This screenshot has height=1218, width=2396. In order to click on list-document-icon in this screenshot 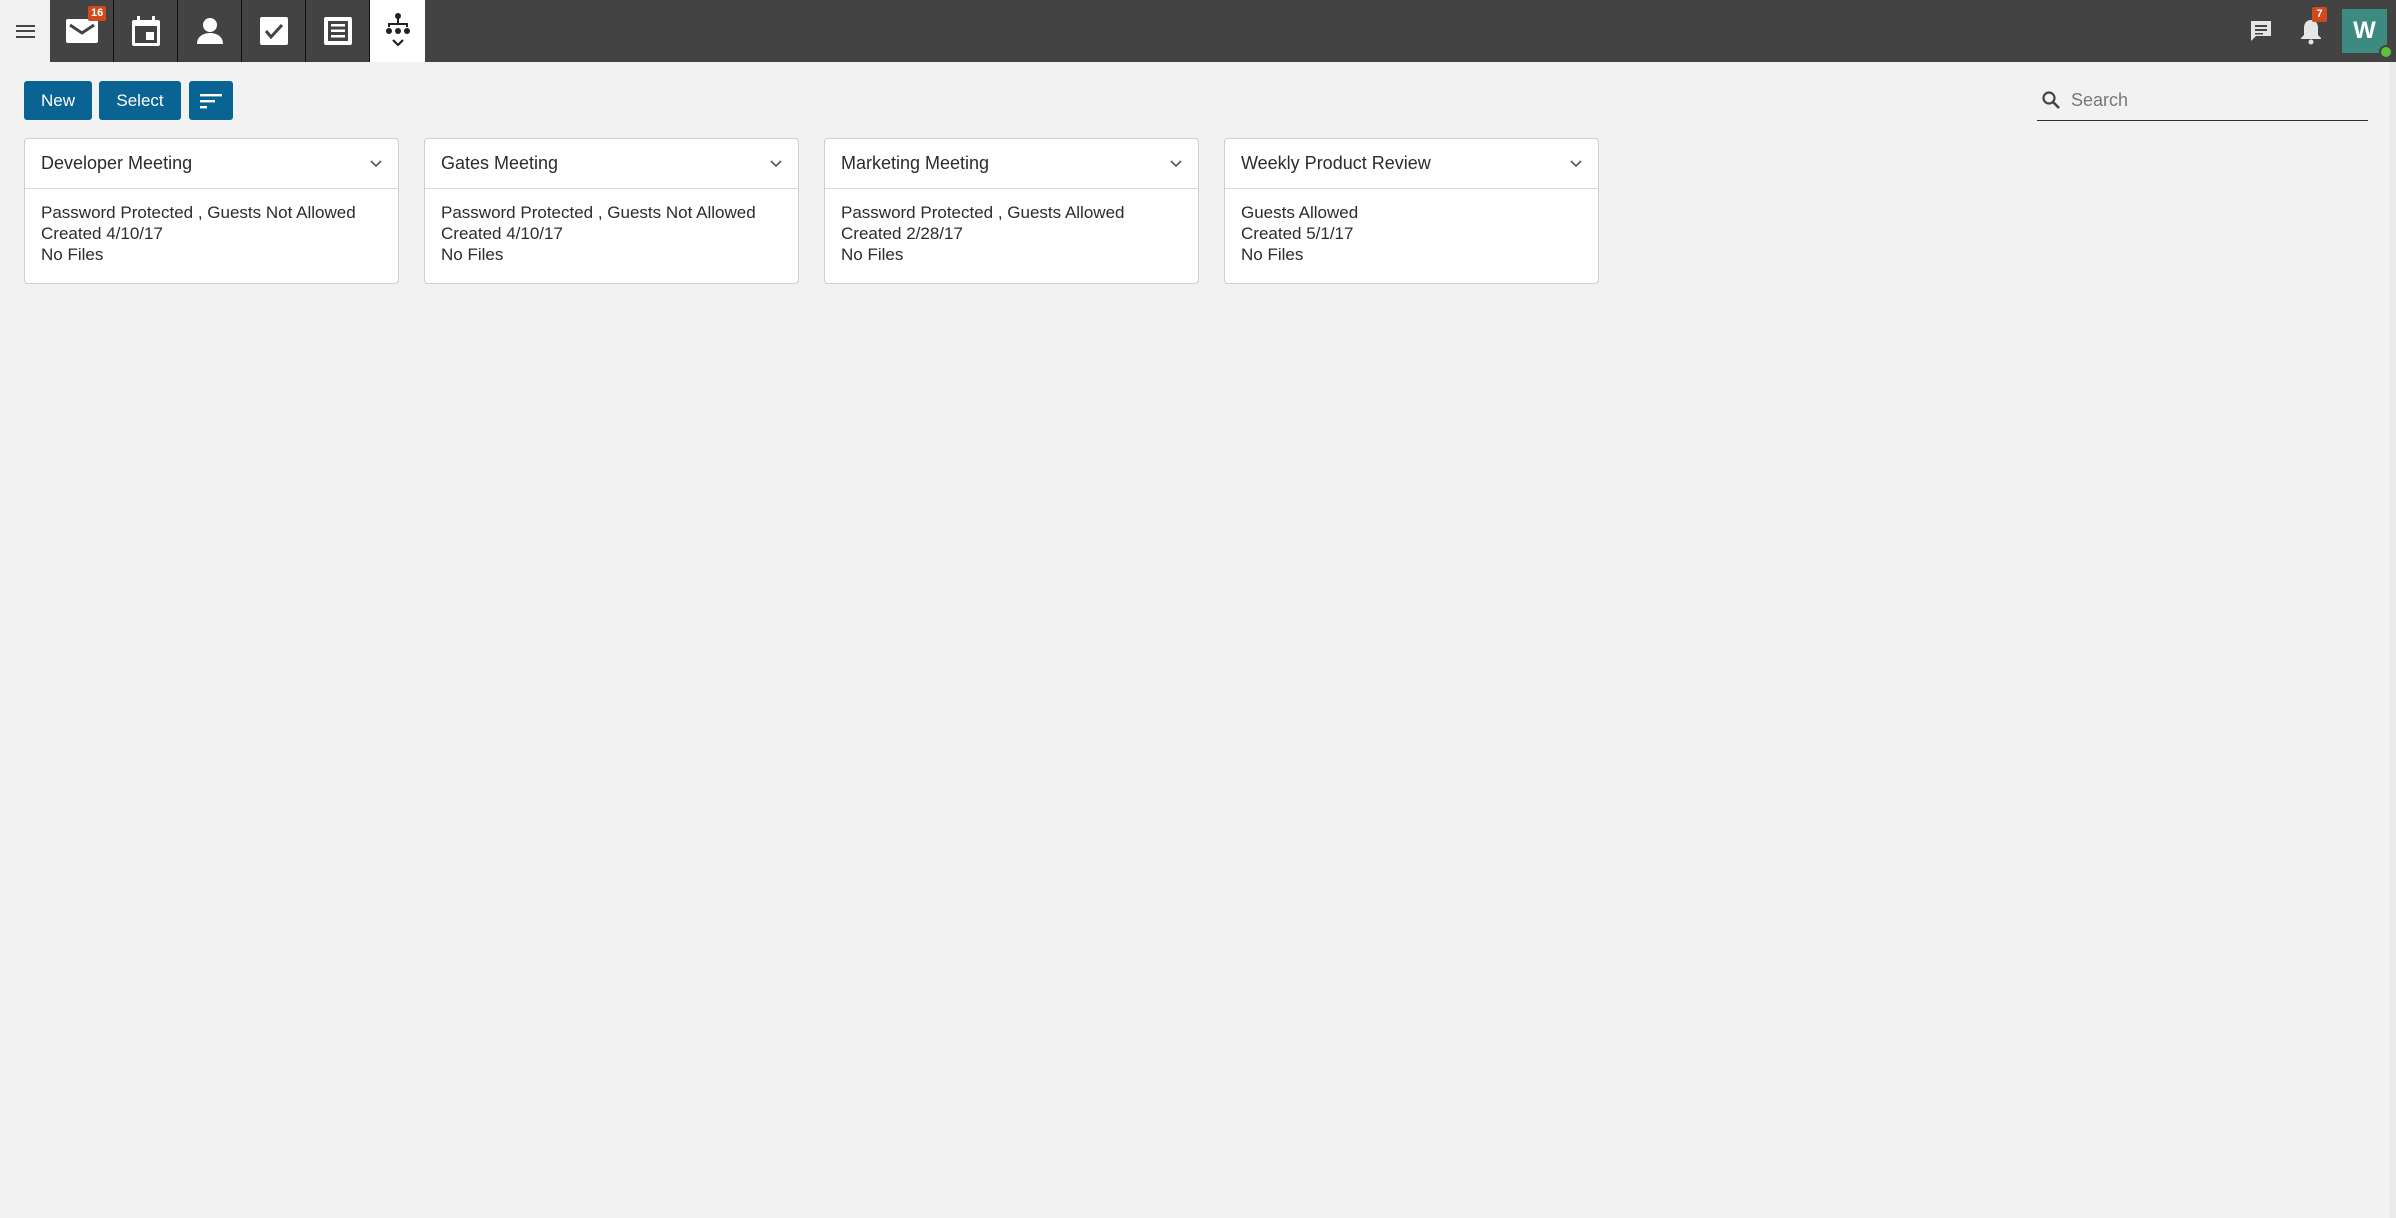, I will do `click(337, 31)`.